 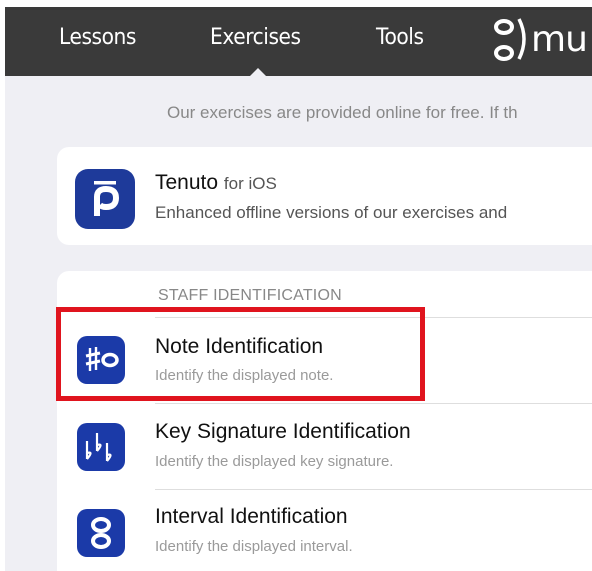 I want to click on row-title: Interval Identification, so click(x=251, y=516).